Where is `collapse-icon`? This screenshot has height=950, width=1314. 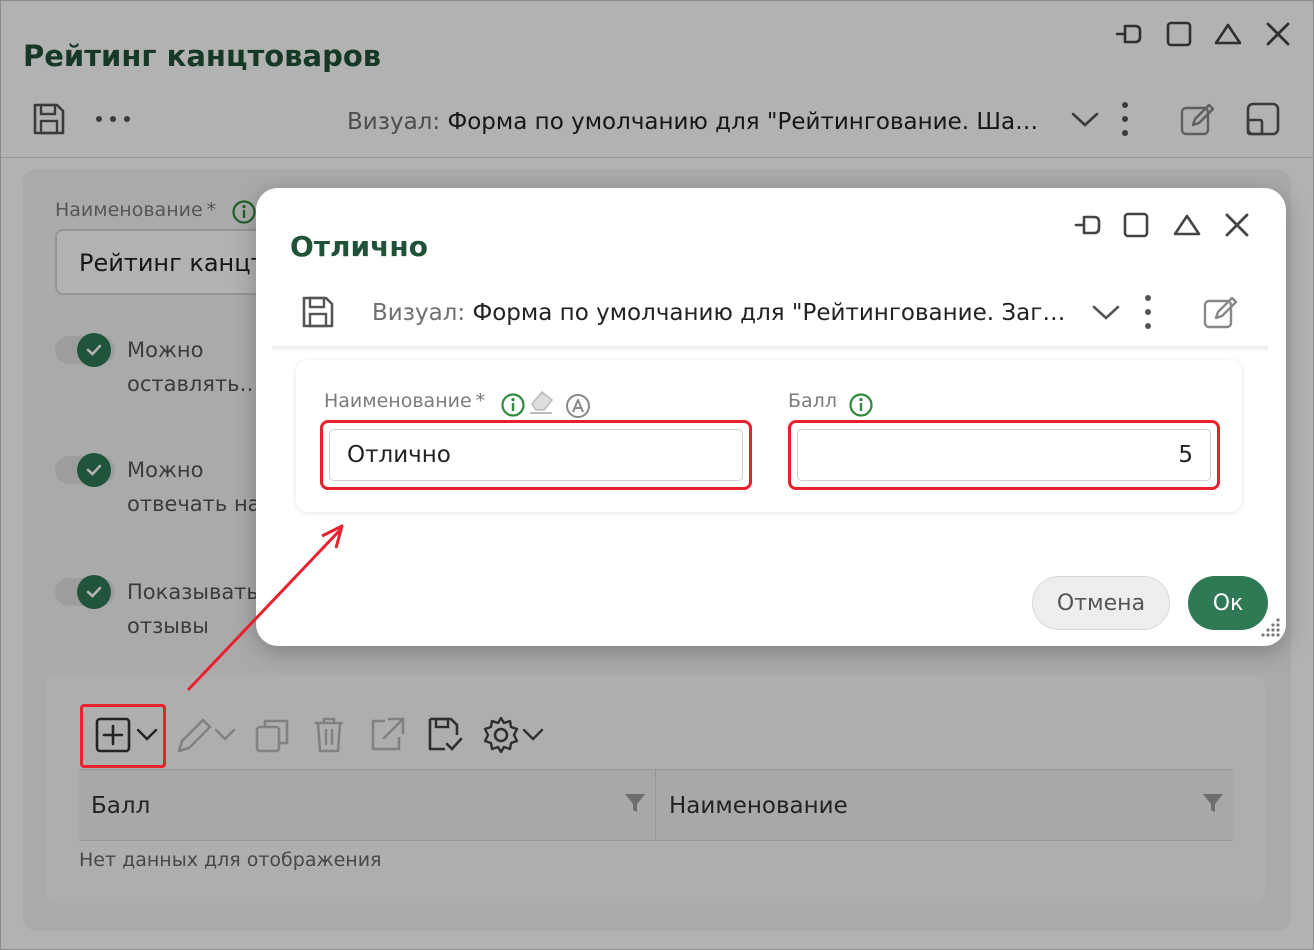 collapse-icon is located at coordinates (1187, 225).